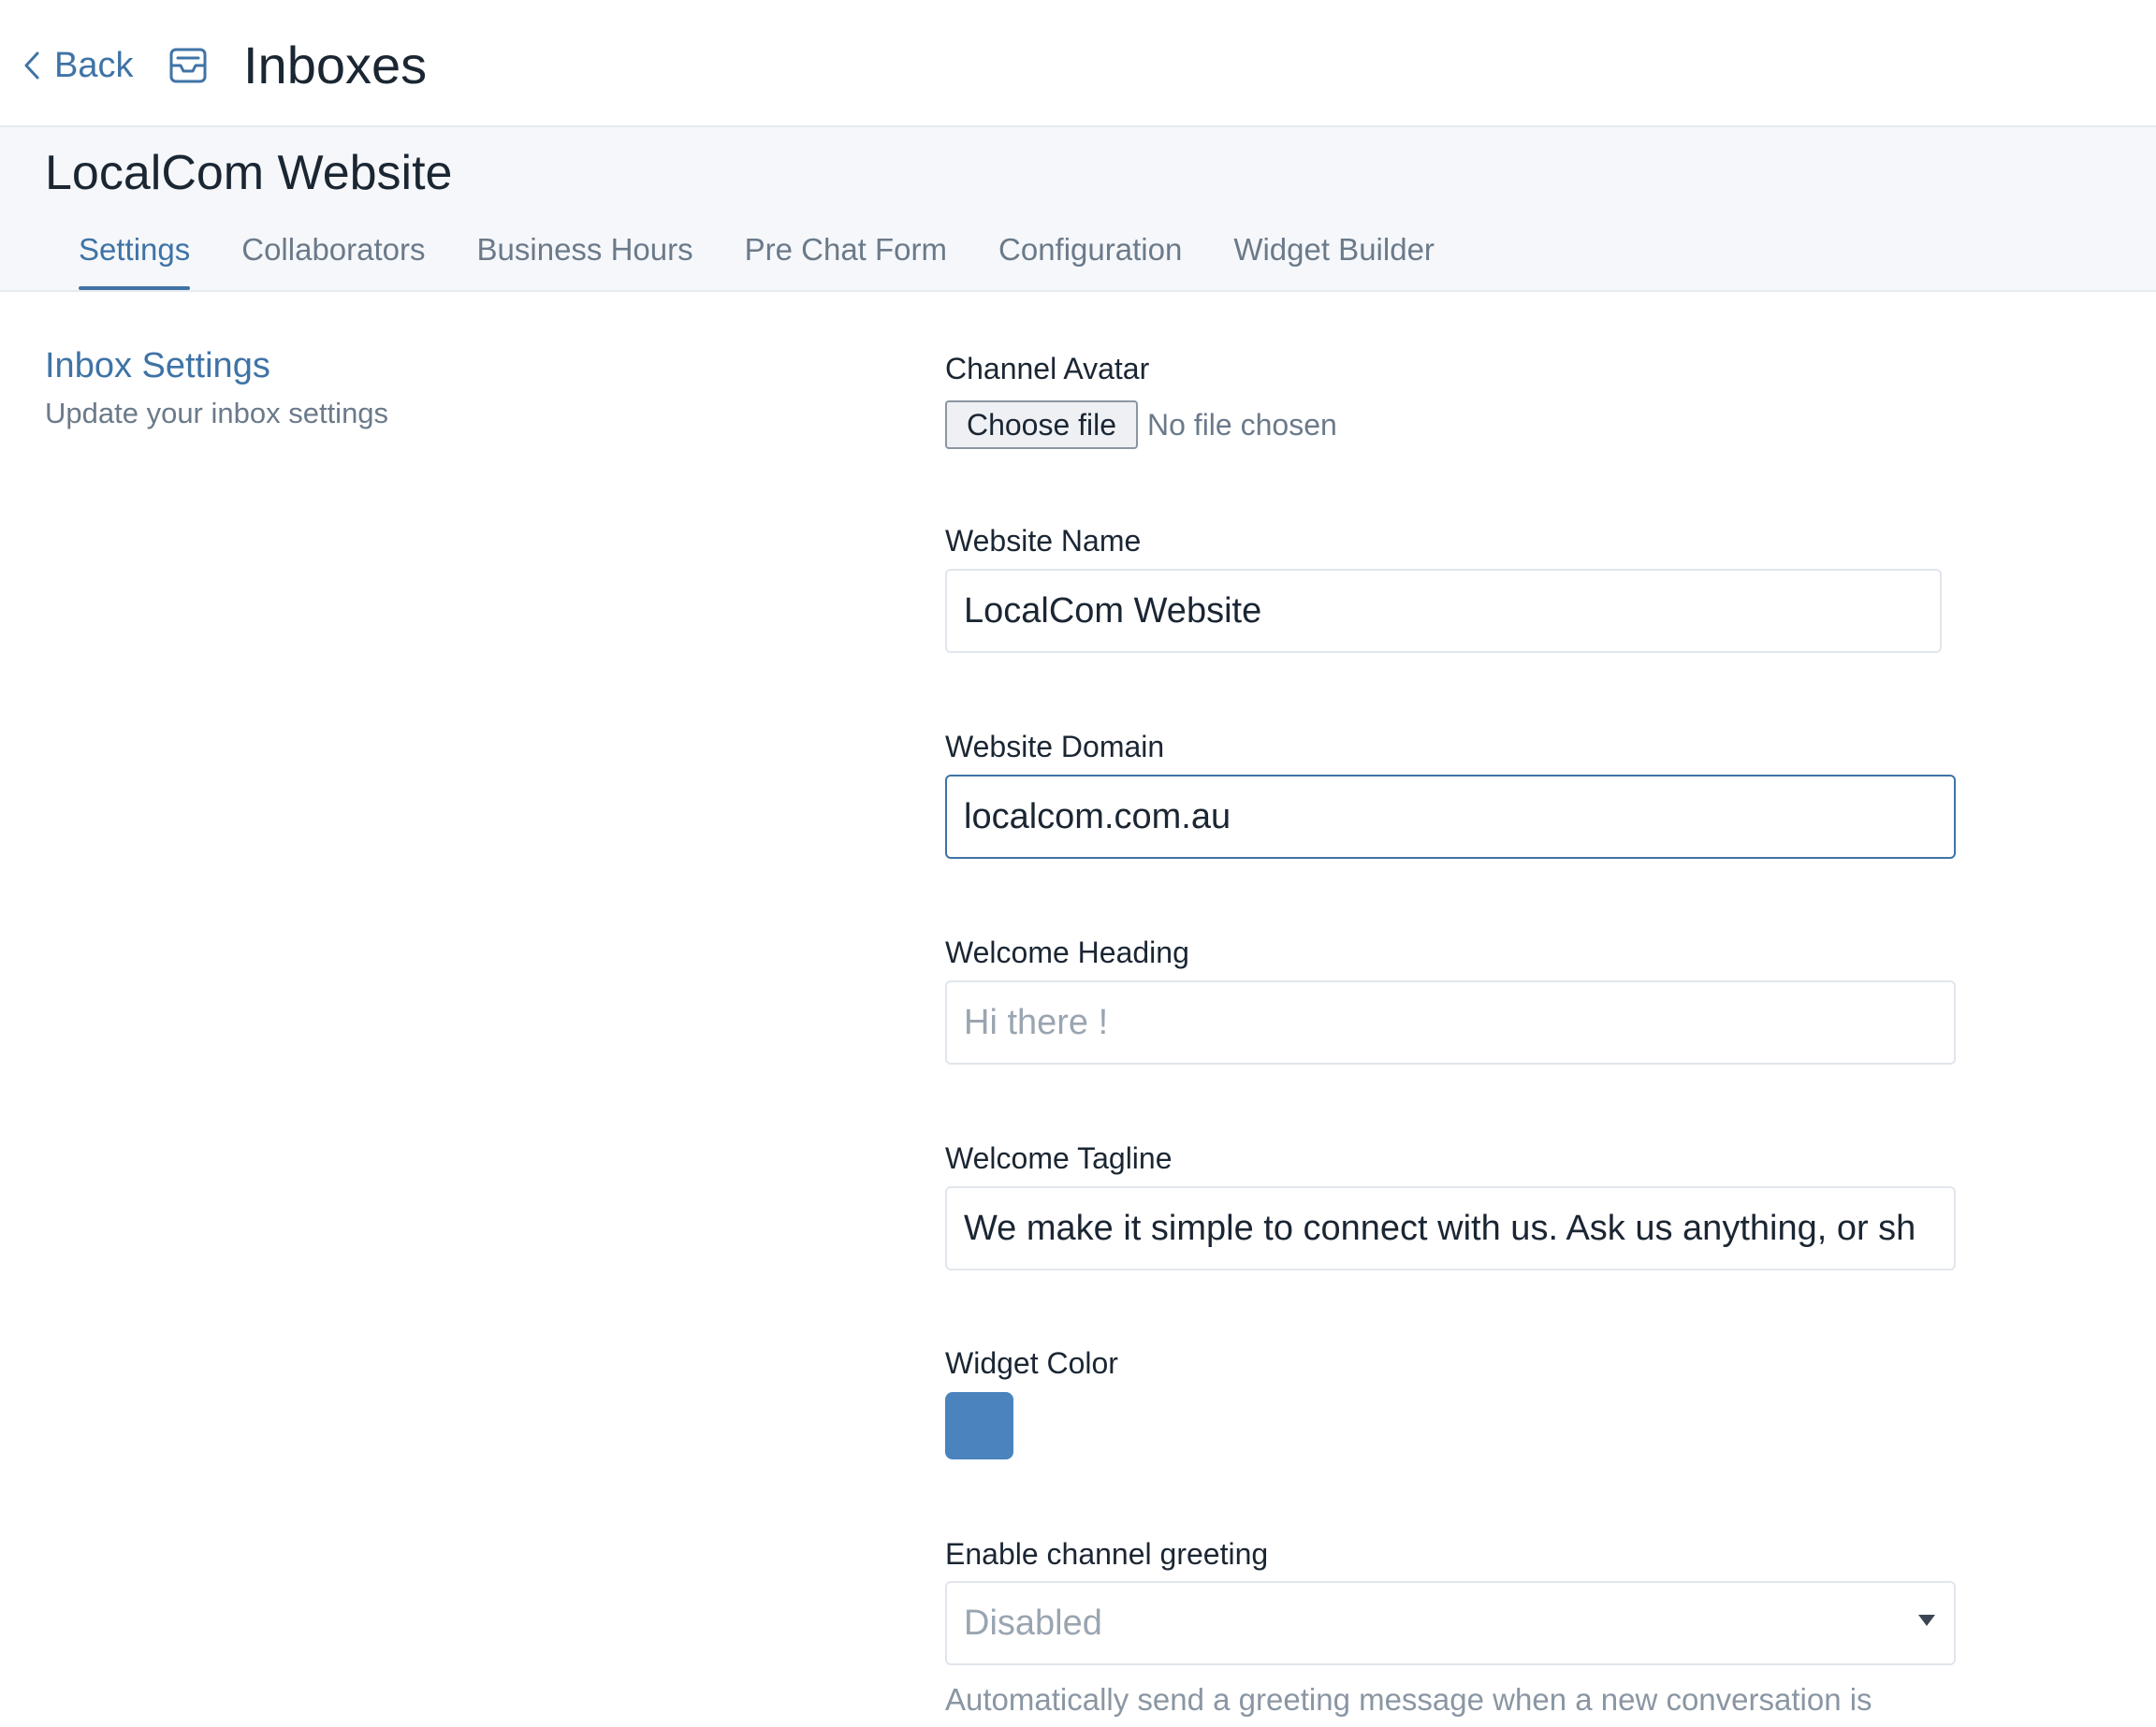 The image size is (2156, 1727). I want to click on website-name-input, so click(1443, 611).